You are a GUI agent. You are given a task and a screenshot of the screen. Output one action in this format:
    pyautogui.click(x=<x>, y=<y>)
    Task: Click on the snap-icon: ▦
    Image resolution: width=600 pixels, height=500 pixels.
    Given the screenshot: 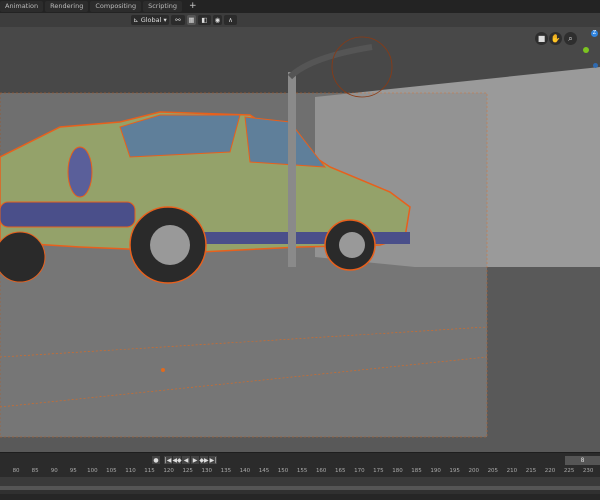 What is the action you would take?
    pyautogui.click(x=191, y=20)
    